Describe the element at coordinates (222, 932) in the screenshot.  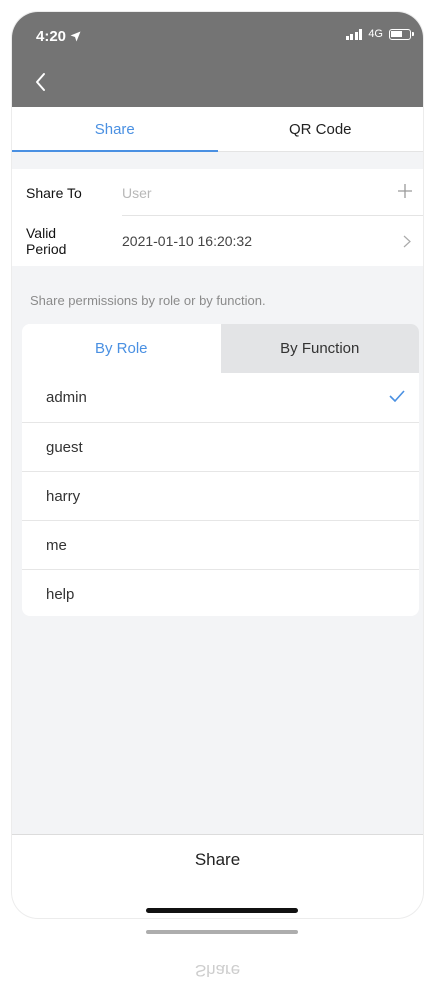
I see `reflection-home-indicator` at that location.